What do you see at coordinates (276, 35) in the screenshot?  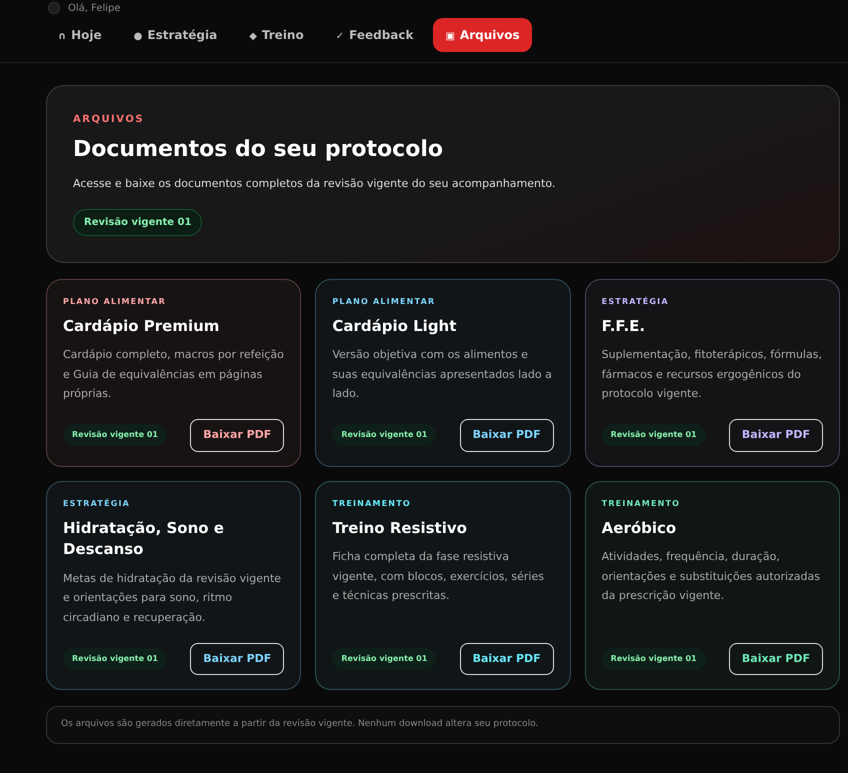 I see `nav-tab: ◆ Treino` at bounding box center [276, 35].